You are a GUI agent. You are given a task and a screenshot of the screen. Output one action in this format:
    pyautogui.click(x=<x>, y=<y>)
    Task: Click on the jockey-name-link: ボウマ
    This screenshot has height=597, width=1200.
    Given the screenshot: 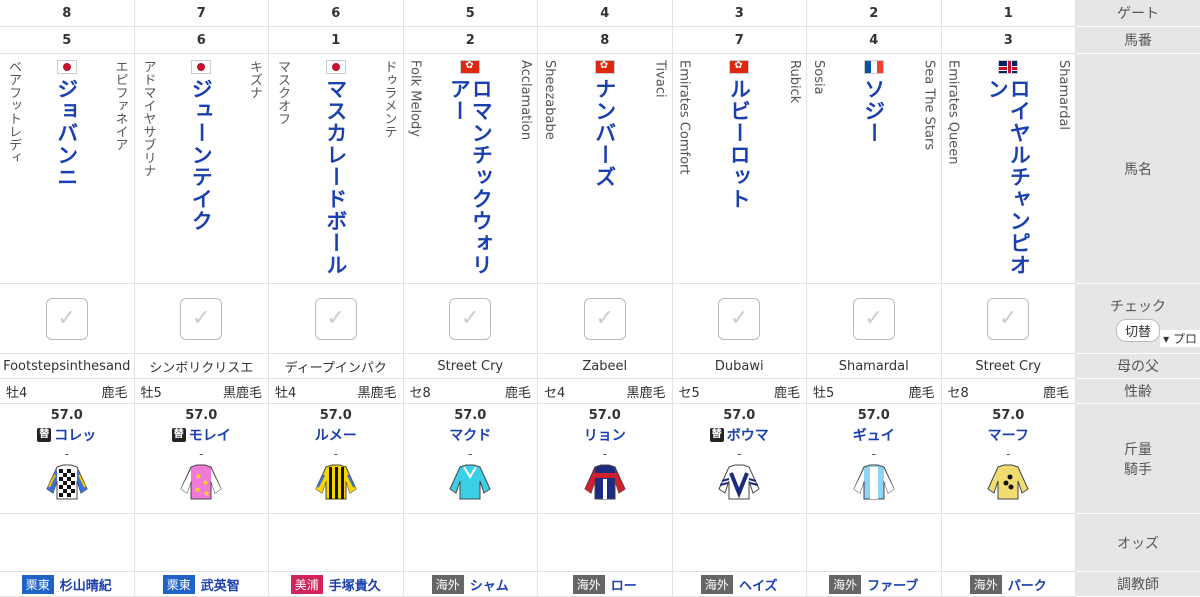 What is the action you would take?
    pyautogui.click(x=748, y=435)
    